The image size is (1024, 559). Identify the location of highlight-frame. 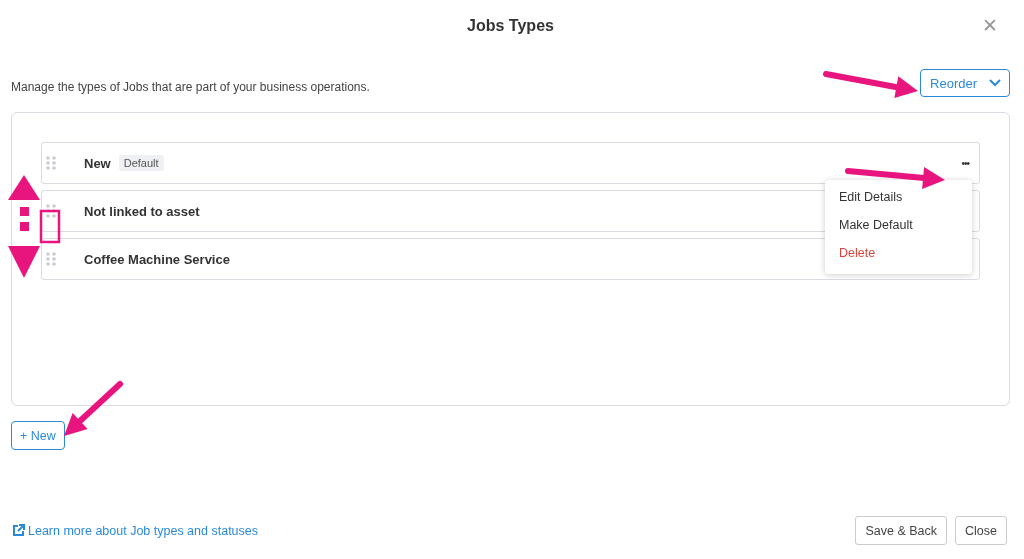
(50, 226).